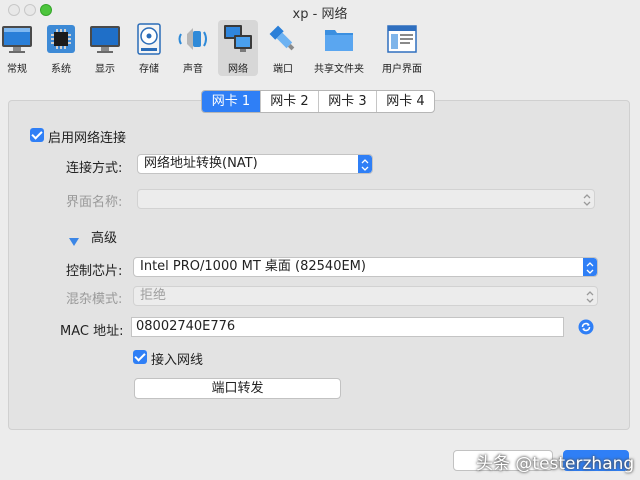  Describe the element at coordinates (37, 135) in the screenshot. I see `enable-network-checkbox` at that location.